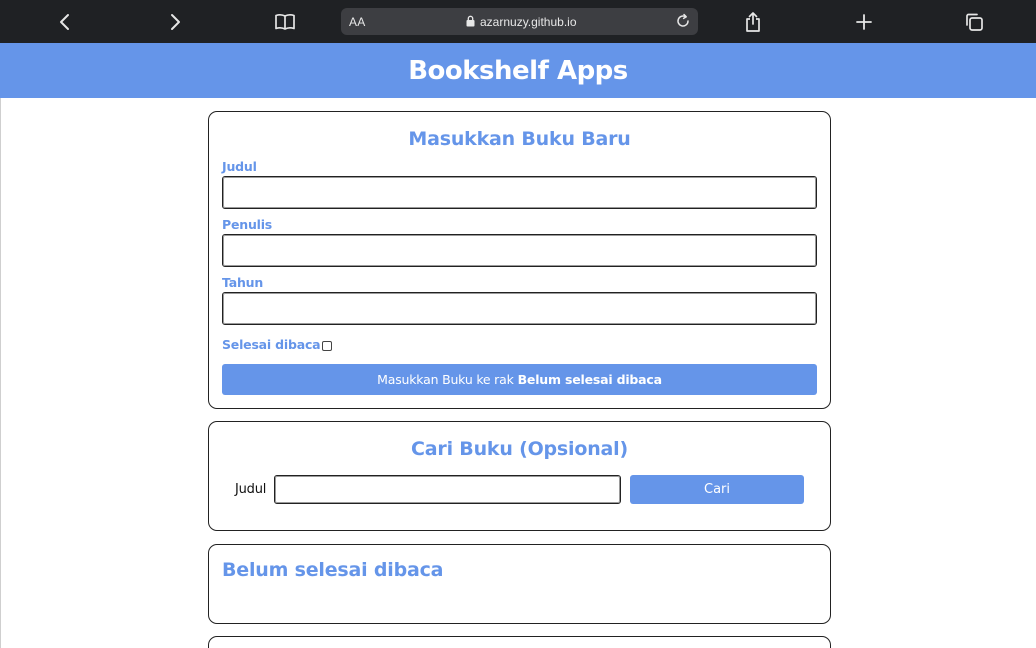 The image size is (1036, 648). Describe the element at coordinates (589, 379) in the screenshot. I see `add-book-button-shelf: Belum selesai dibaca` at that location.